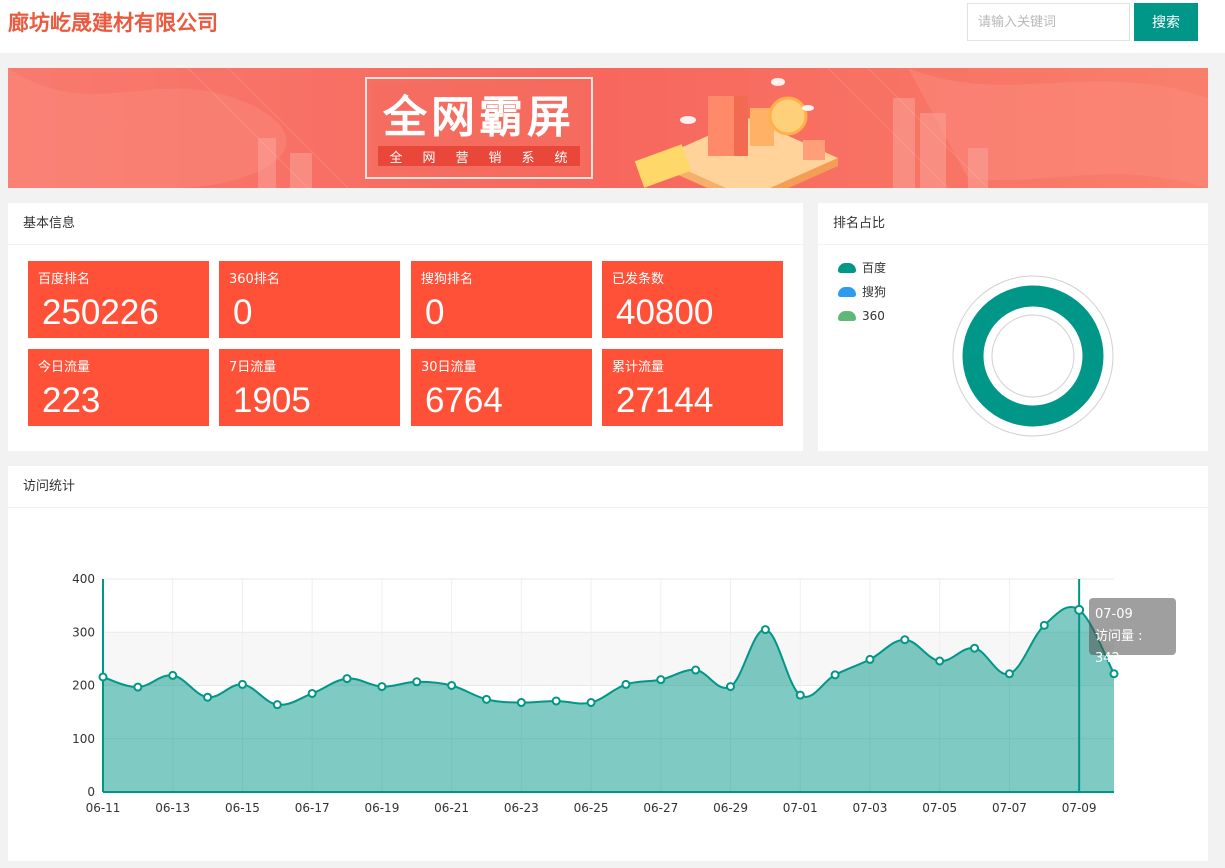  What do you see at coordinates (91, 792) in the screenshot?
I see `y-tick-label: 0` at bounding box center [91, 792].